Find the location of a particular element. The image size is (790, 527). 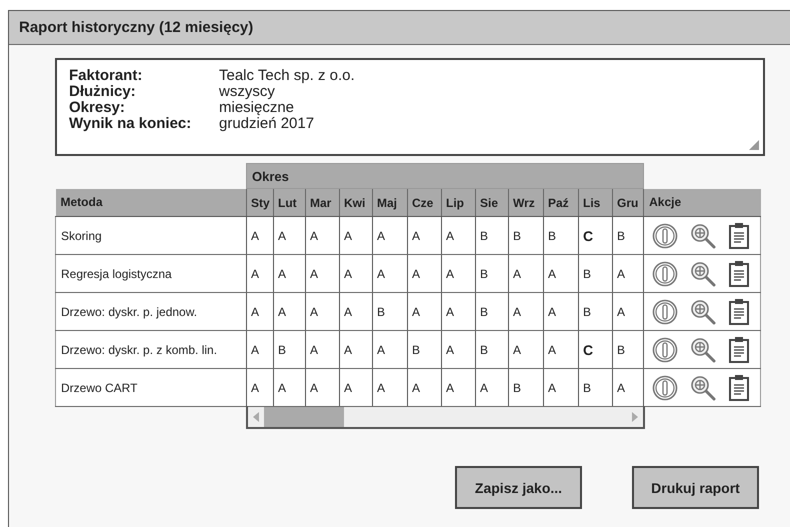

table-cell: Drzewo CART is located at coordinates (151, 387).